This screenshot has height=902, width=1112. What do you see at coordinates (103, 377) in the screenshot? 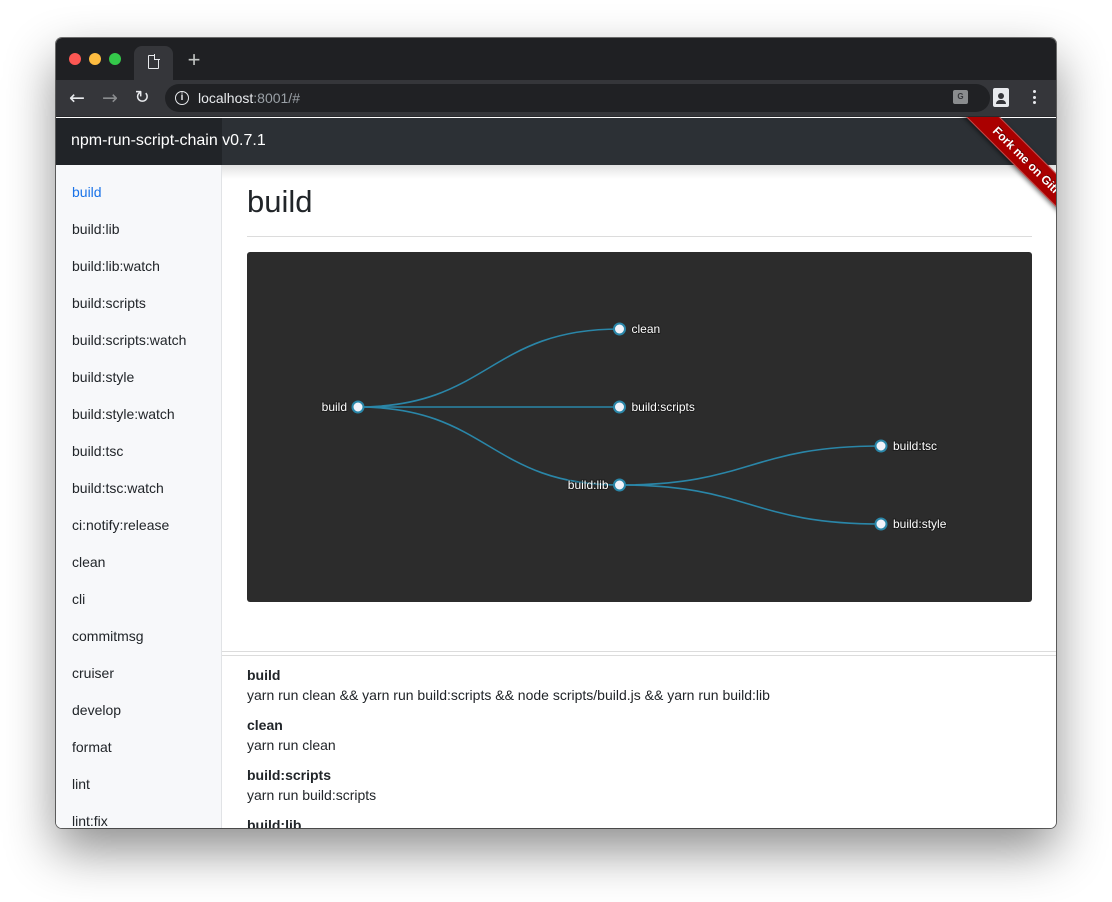
I see `sidebar-item: build:style` at bounding box center [103, 377].